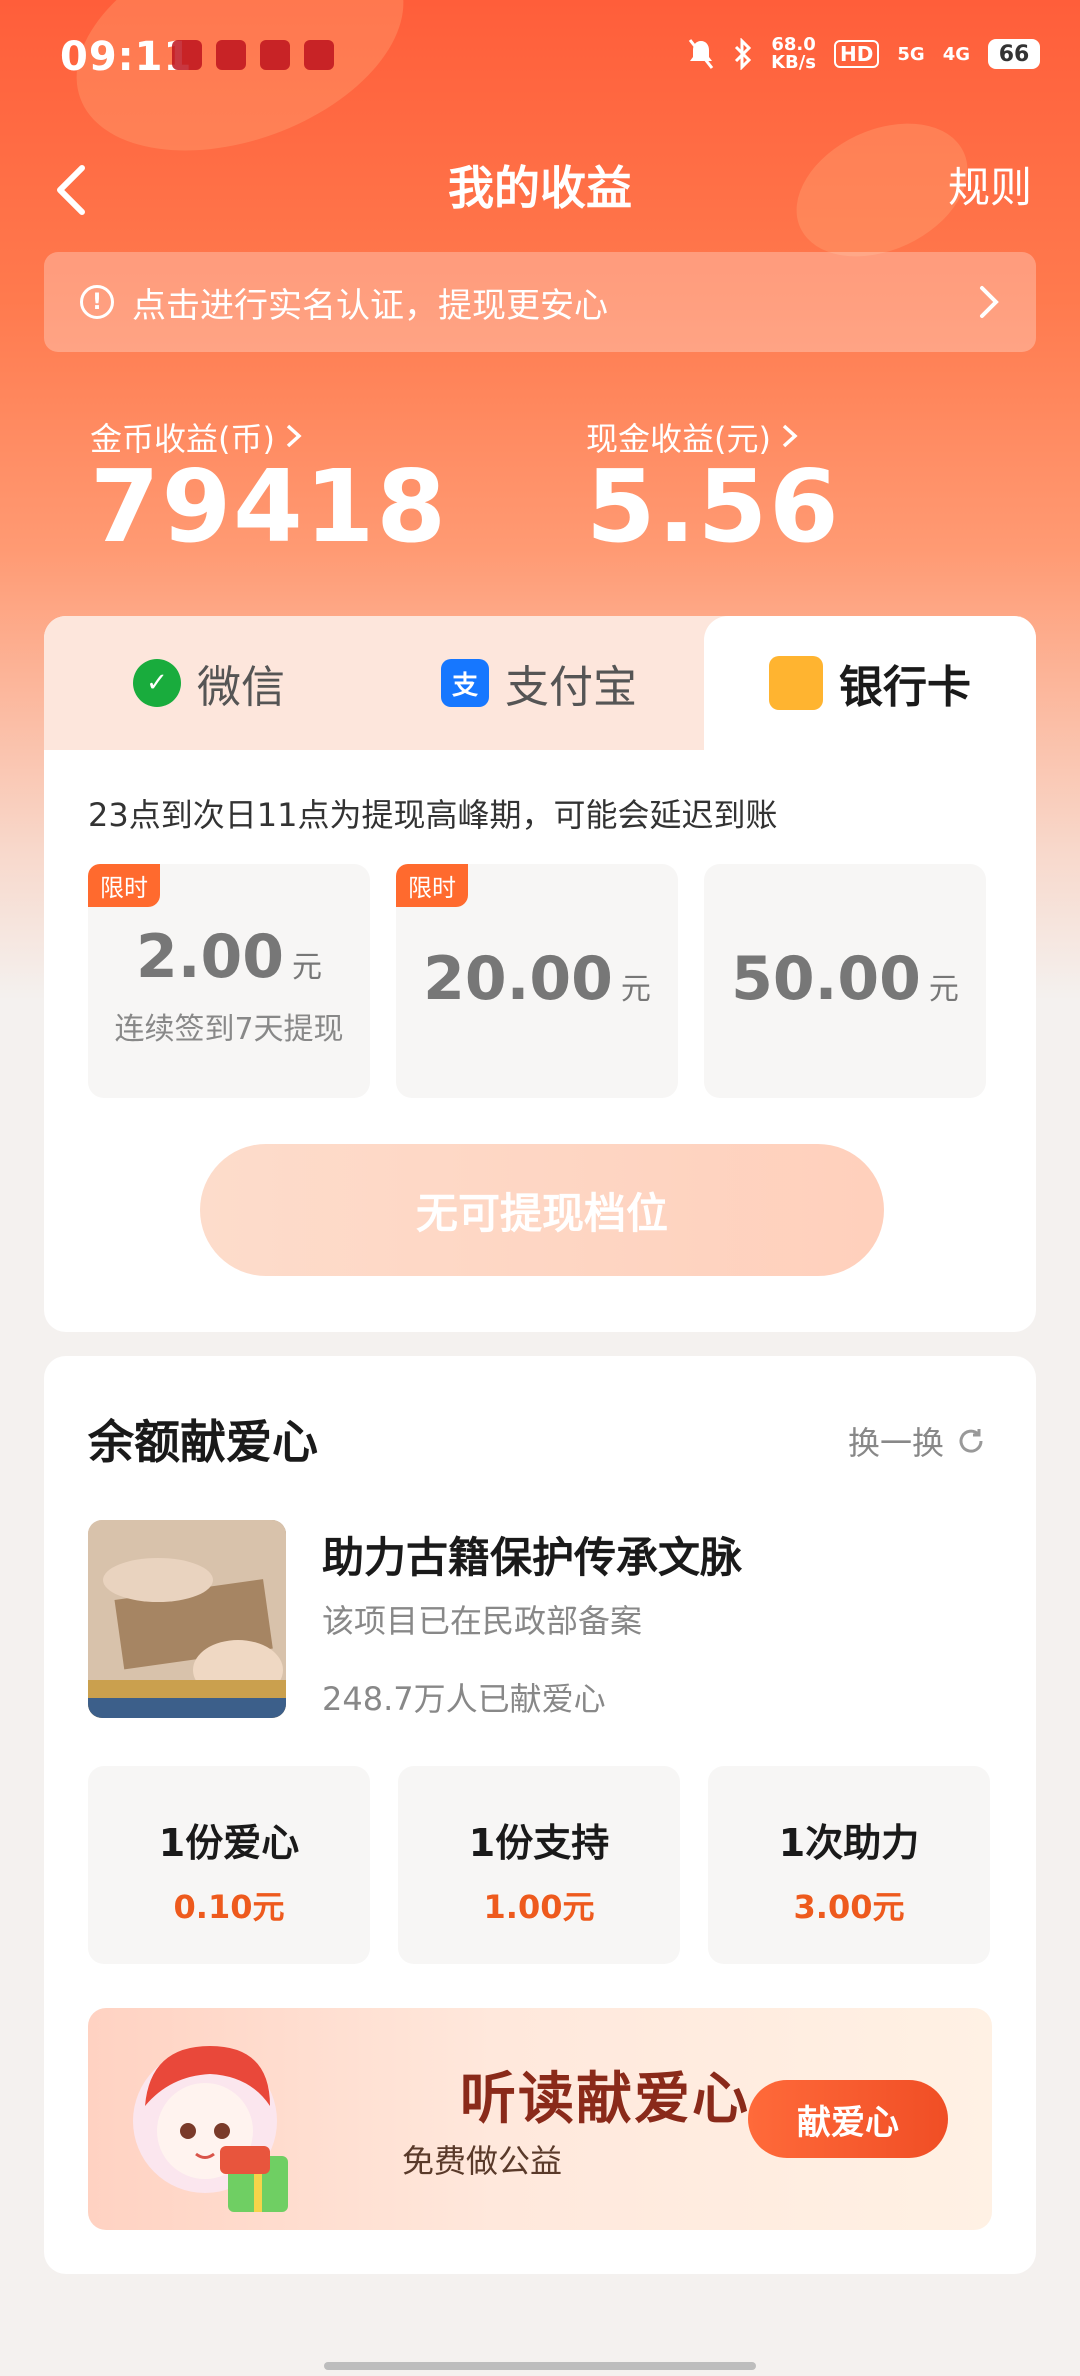 This screenshot has width=1080, height=2376. What do you see at coordinates (229, 1029) in the screenshot?
I see `withdraw-condition: 连续签到7天提现` at bounding box center [229, 1029].